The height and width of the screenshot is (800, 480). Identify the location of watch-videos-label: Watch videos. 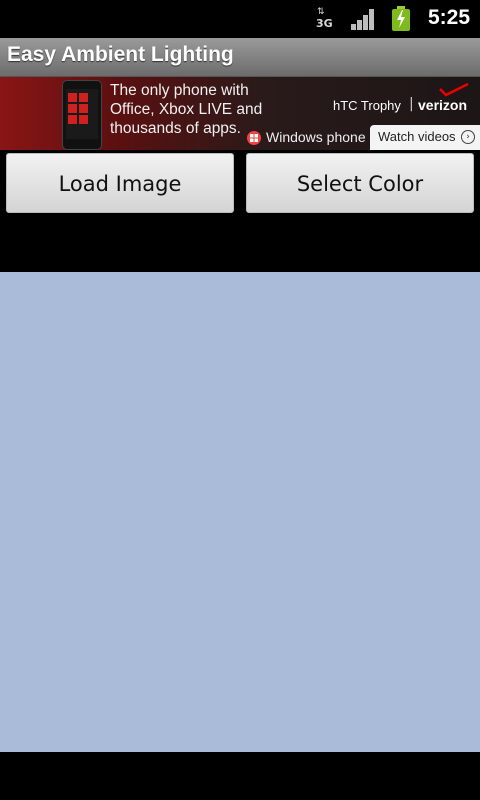
(417, 136).